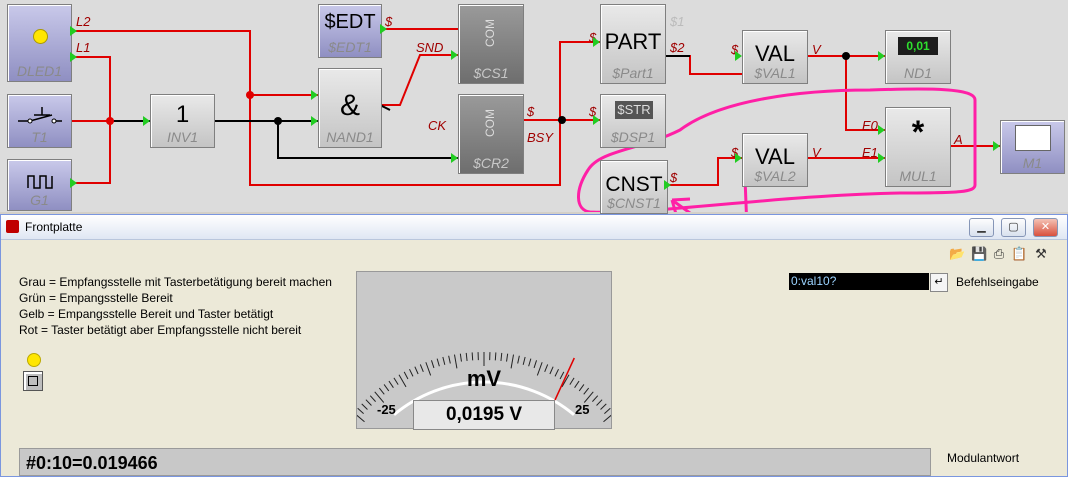 Image resolution: width=1068 pixels, height=477 pixels. What do you see at coordinates (859, 281) in the screenshot?
I see `command-input: 0:val10?` at bounding box center [859, 281].